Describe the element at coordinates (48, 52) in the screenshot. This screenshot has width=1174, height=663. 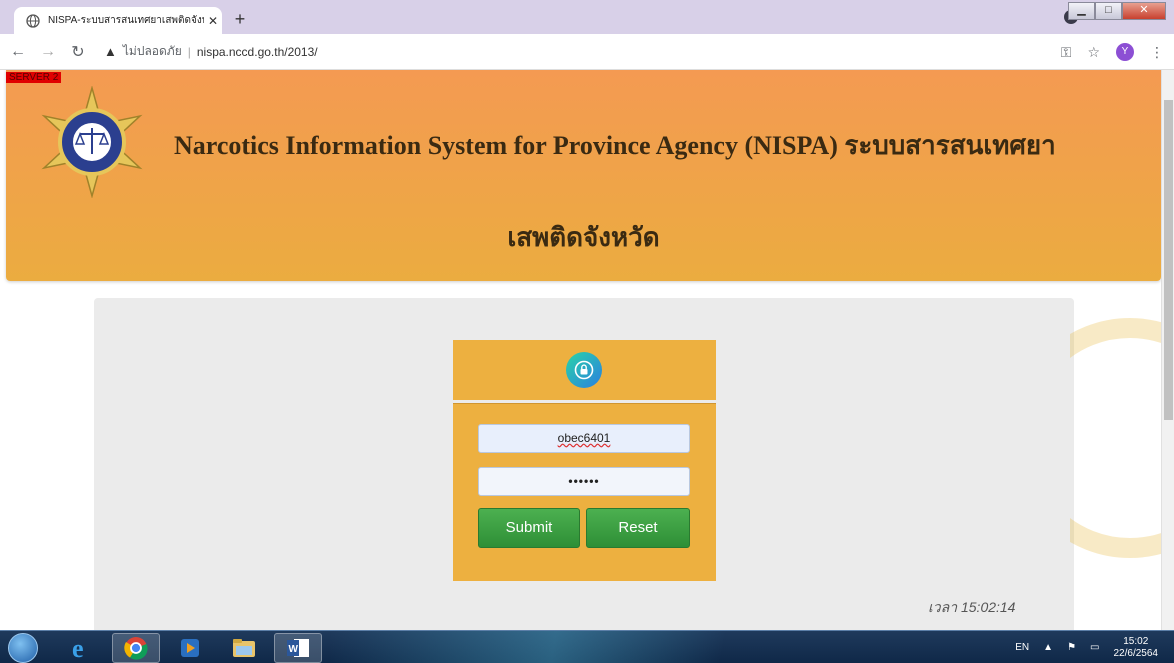
I see `forward-arrow-icon: →` at that location.